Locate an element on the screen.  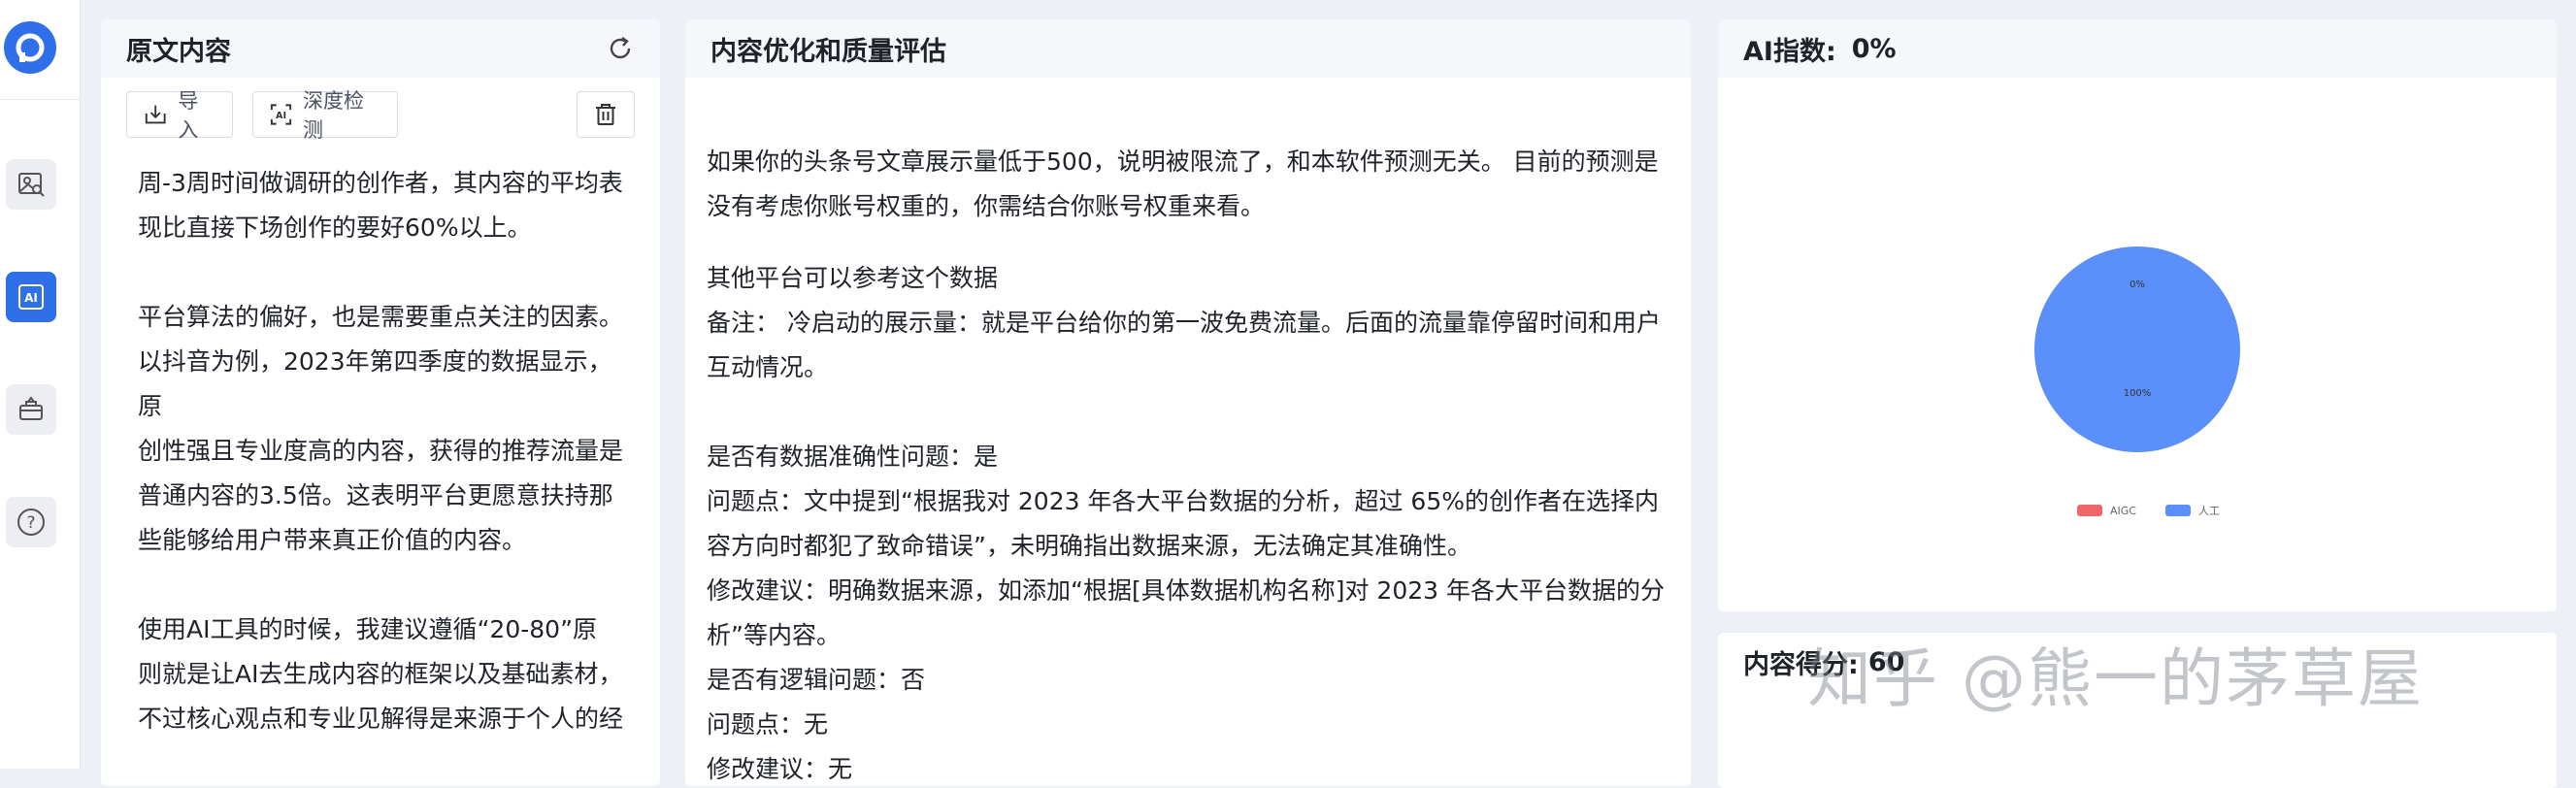
deep-check-label: 深度检测 is located at coordinates (334, 116).